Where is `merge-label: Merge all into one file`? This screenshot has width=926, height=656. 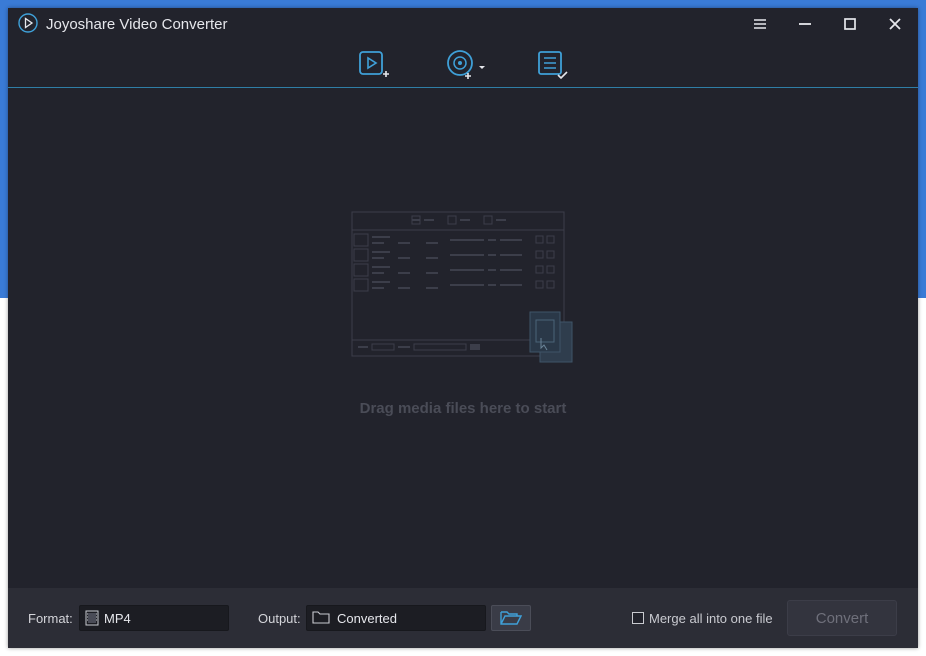
merge-label: Merge all into one file is located at coordinates (711, 618).